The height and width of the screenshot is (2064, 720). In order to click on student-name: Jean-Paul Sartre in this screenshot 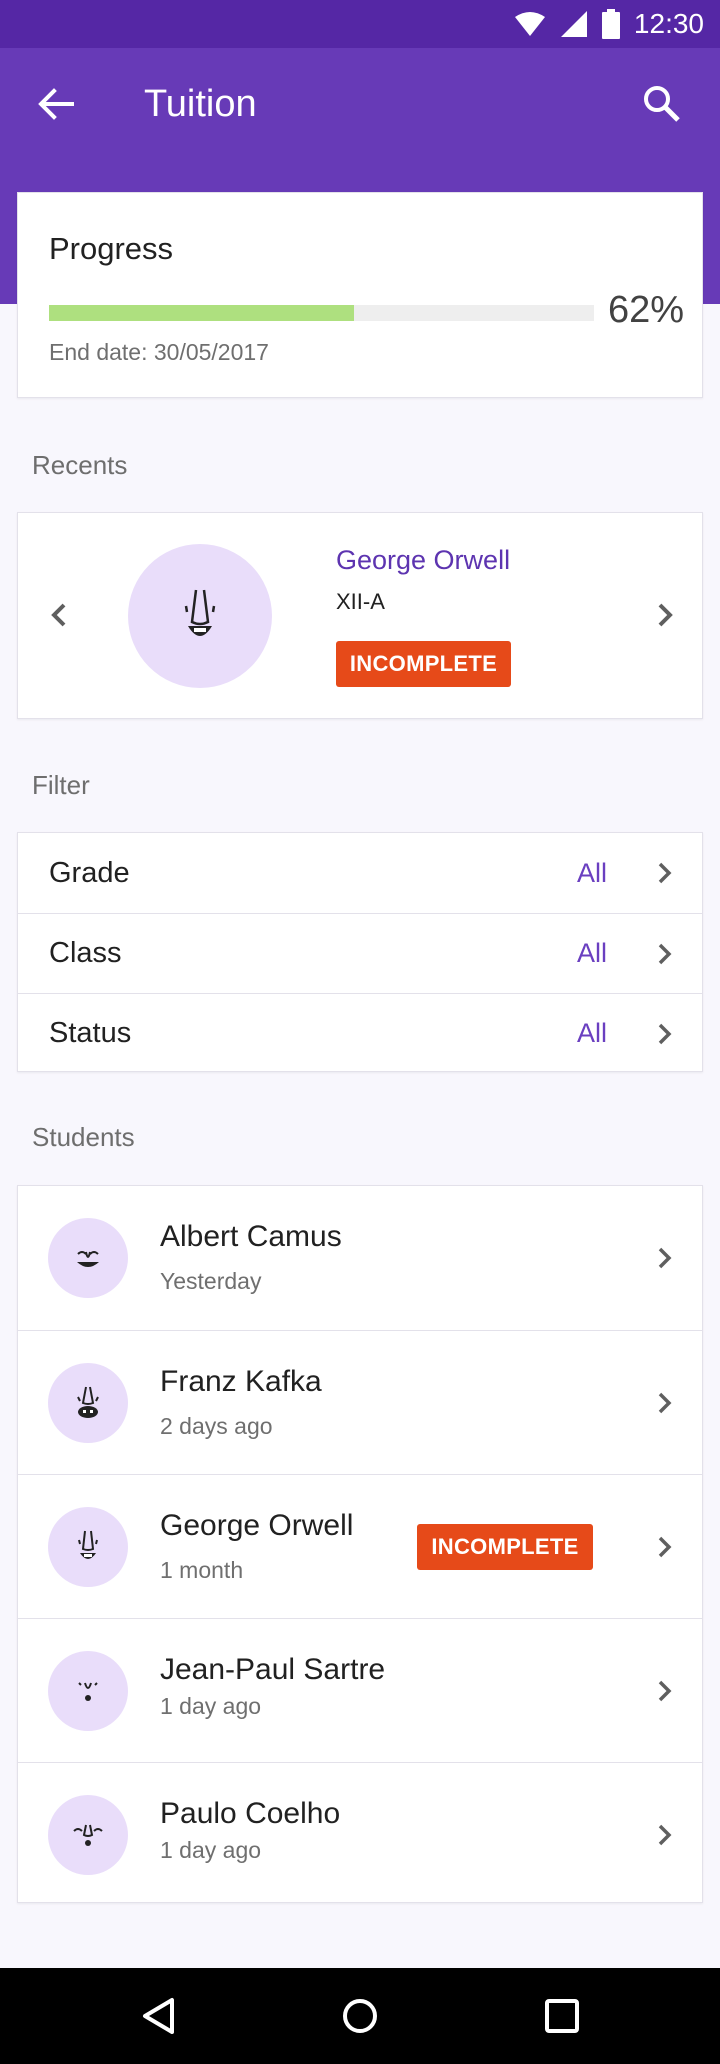, I will do `click(273, 1669)`.